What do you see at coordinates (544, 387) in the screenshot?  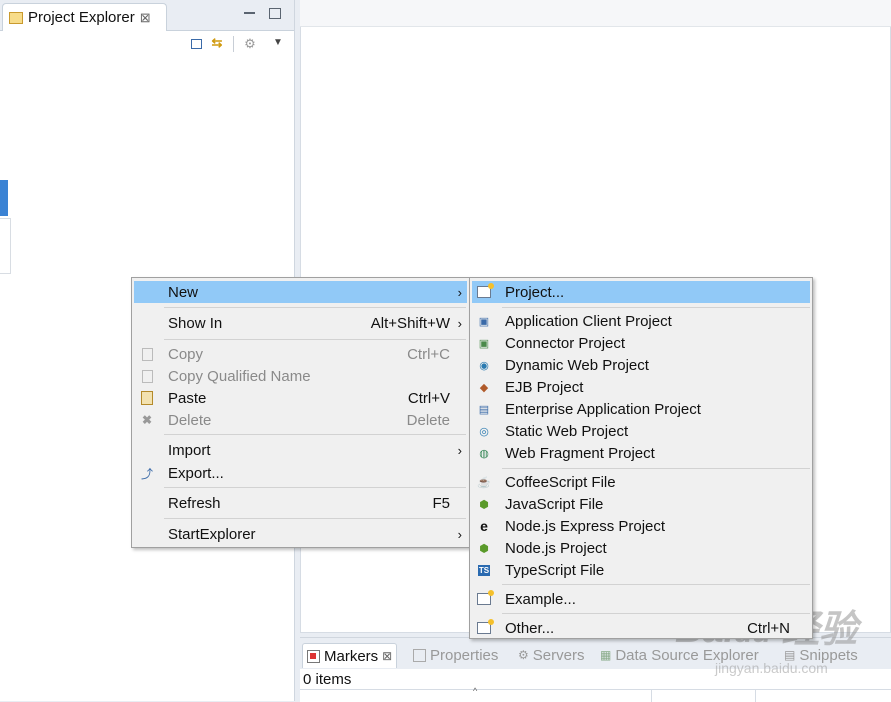 I see `submenu-item-ejb-label: EJB Project` at bounding box center [544, 387].